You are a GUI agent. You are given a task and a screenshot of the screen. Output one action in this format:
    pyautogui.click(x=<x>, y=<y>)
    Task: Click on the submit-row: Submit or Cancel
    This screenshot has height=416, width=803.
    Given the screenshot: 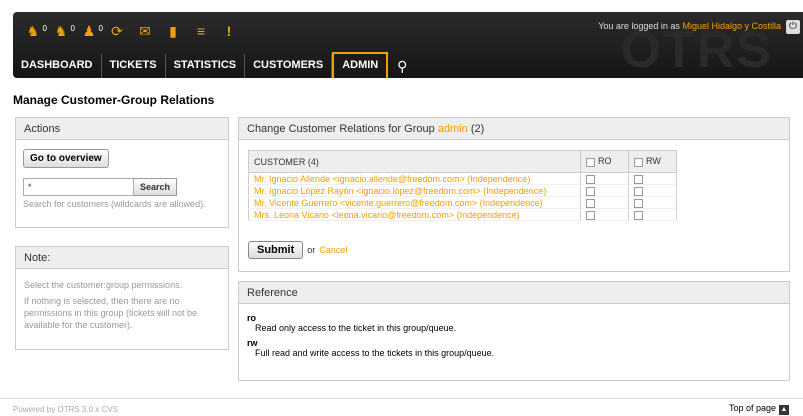 What is the action you would take?
    pyautogui.click(x=297, y=250)
    